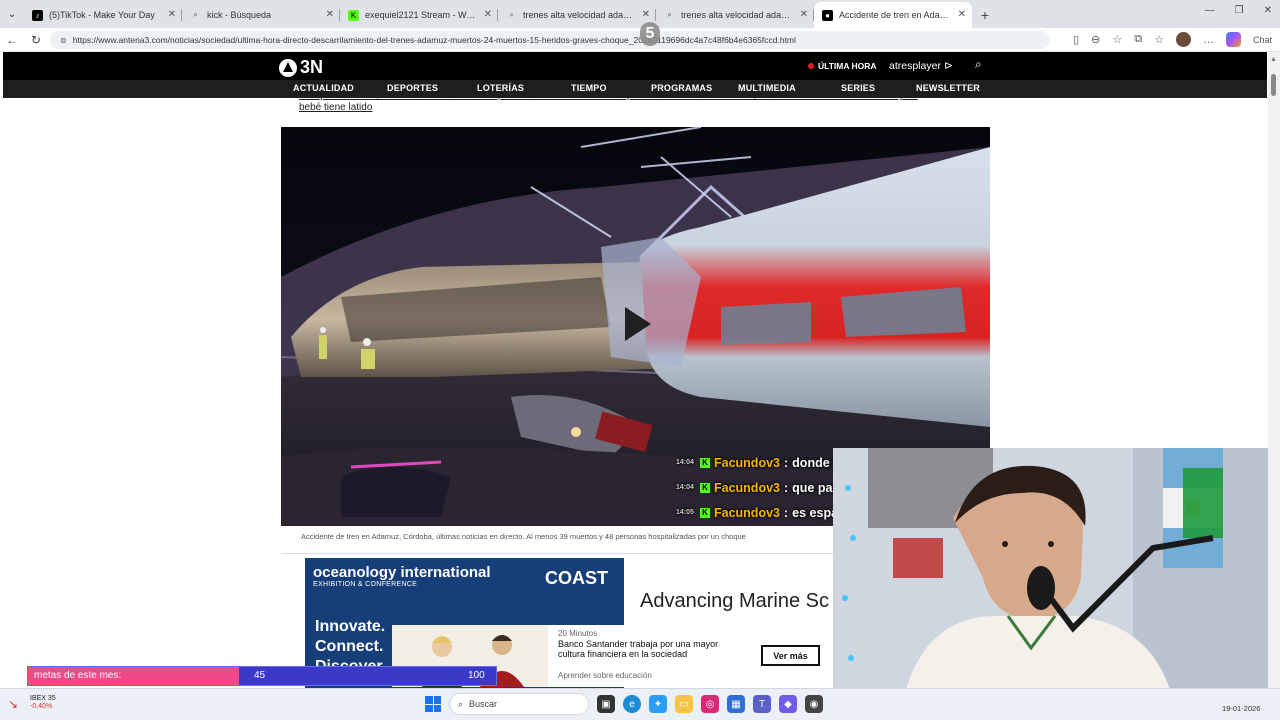 Image resolution: width=1280 pixels, height=720 pixels. I want to click on streamer-webcam, so click(1056, 574).